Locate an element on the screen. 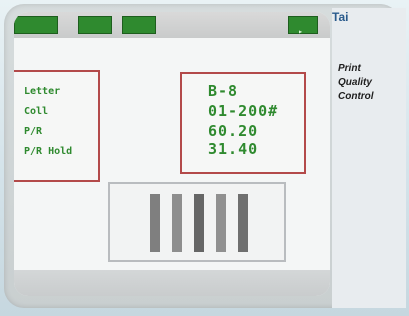 The image size is (409, 316). readout-line-4: 31.40 is located at coordinates (233, 149).